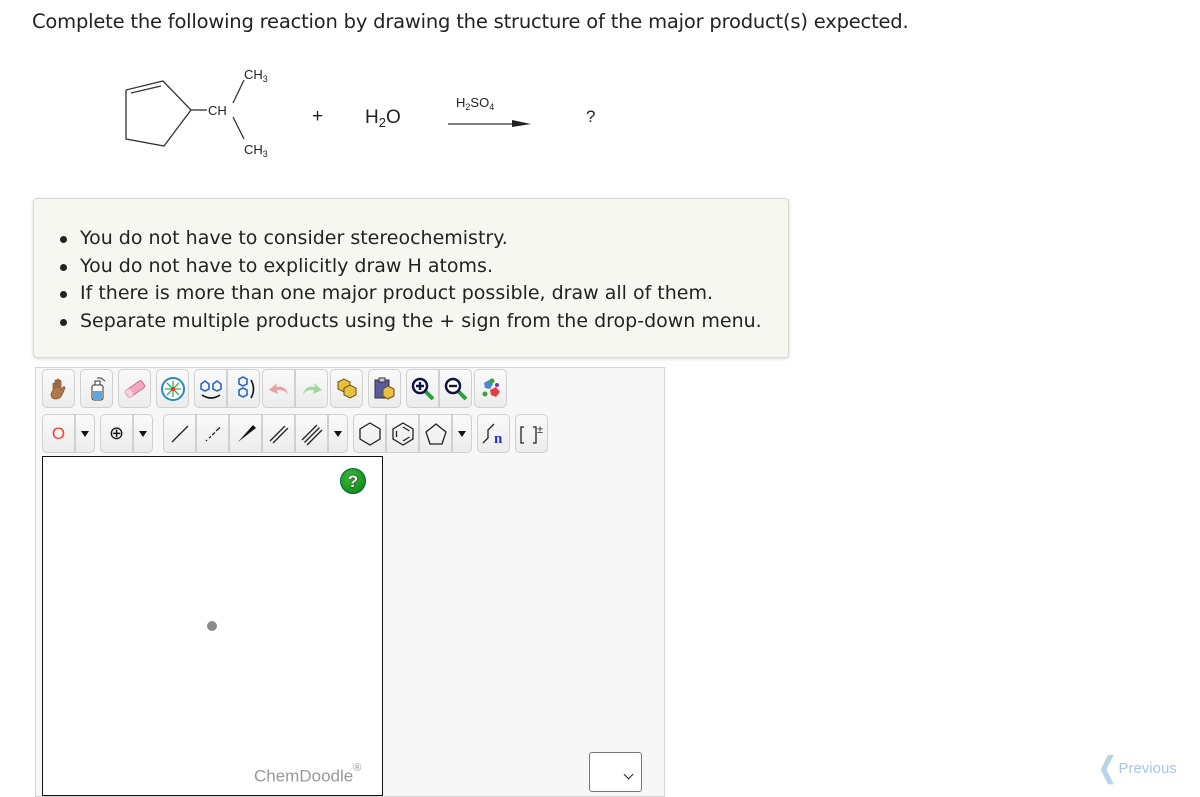 The width and height of the screenshot is (1200, 797). I want to click on triple-bond-button, so click(311, 433).